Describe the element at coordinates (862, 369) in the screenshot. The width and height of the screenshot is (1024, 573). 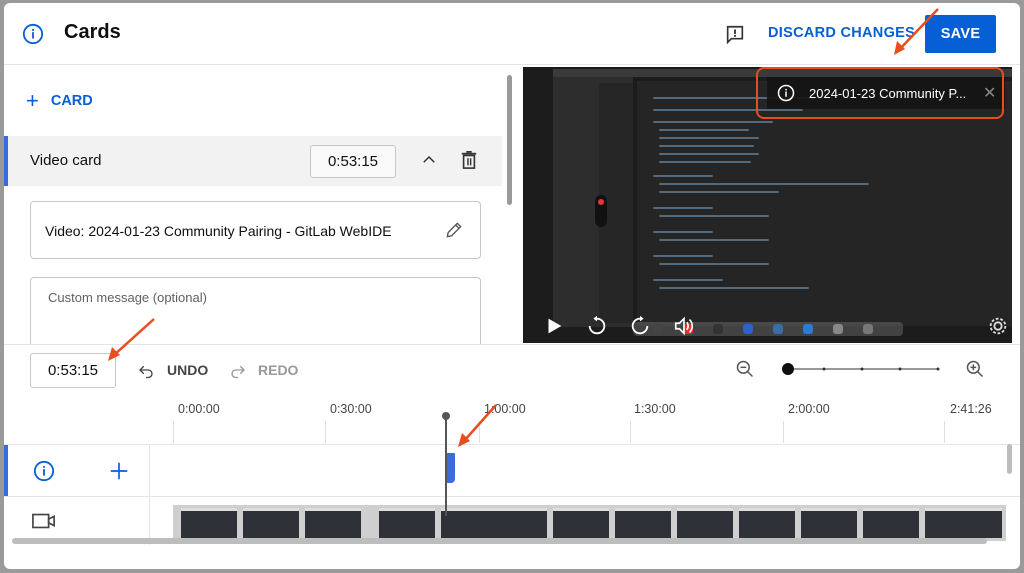
I see `zoom-slider` at that location.